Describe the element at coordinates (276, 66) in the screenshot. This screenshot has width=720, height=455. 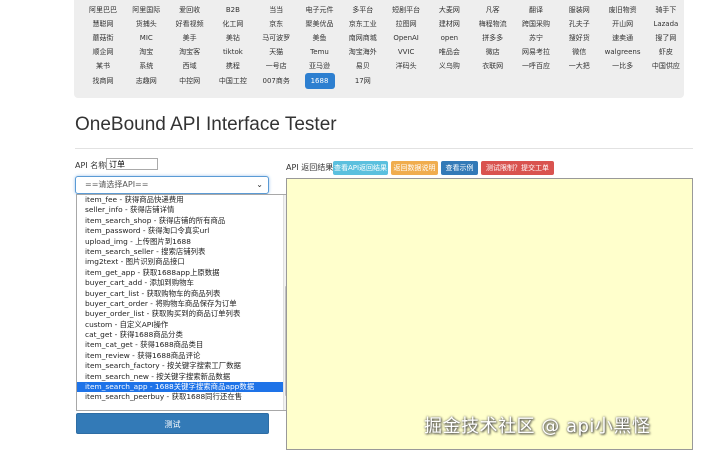
I see `platform-link: 一号店` at that location.